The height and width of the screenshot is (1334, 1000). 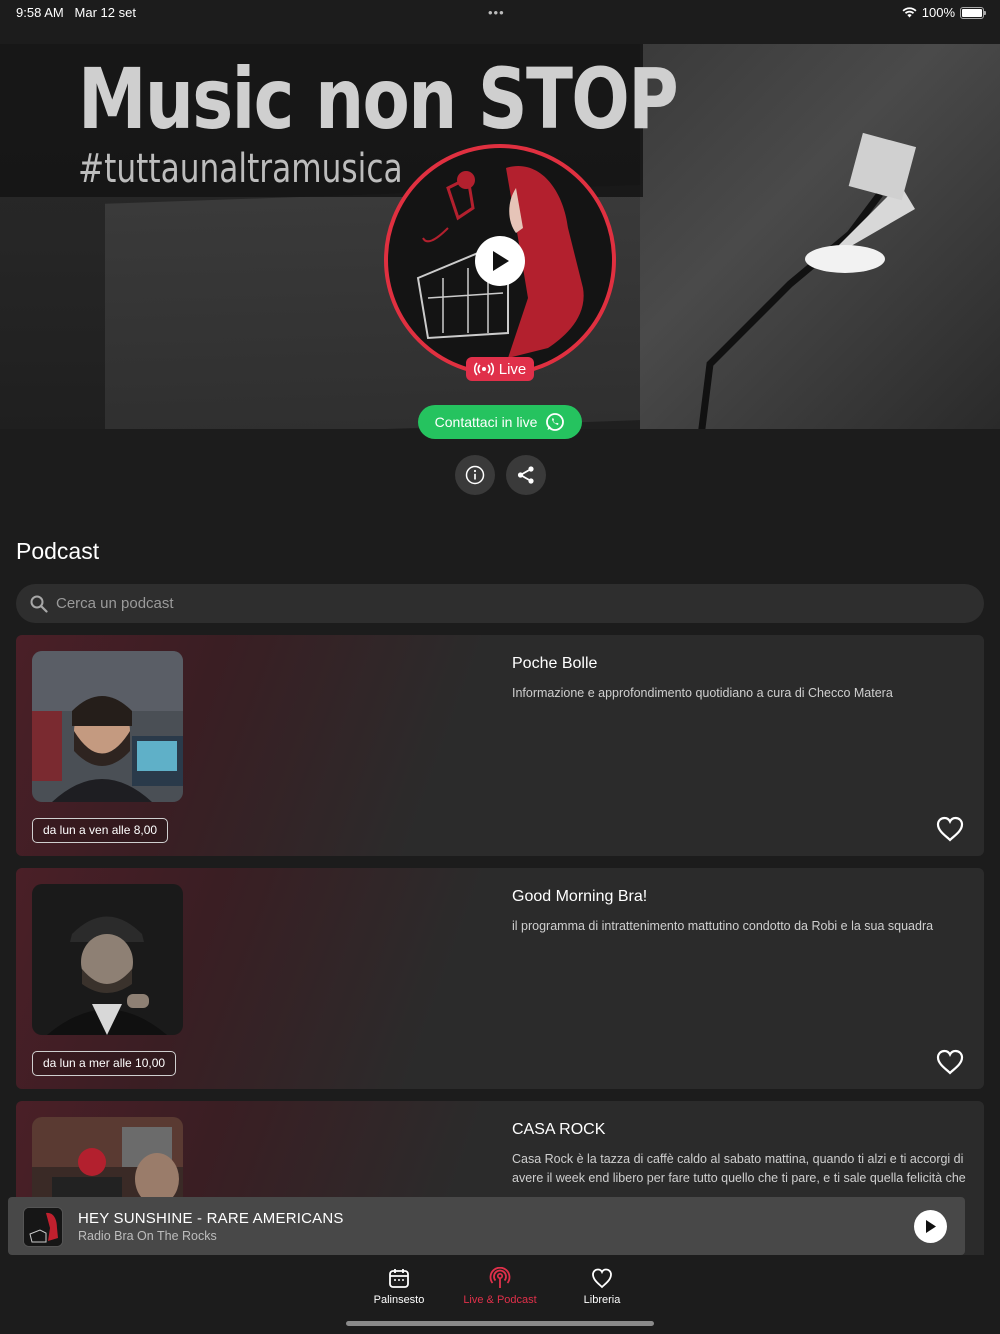 I want to click on live-label: Live, so click(x=512, y=369).